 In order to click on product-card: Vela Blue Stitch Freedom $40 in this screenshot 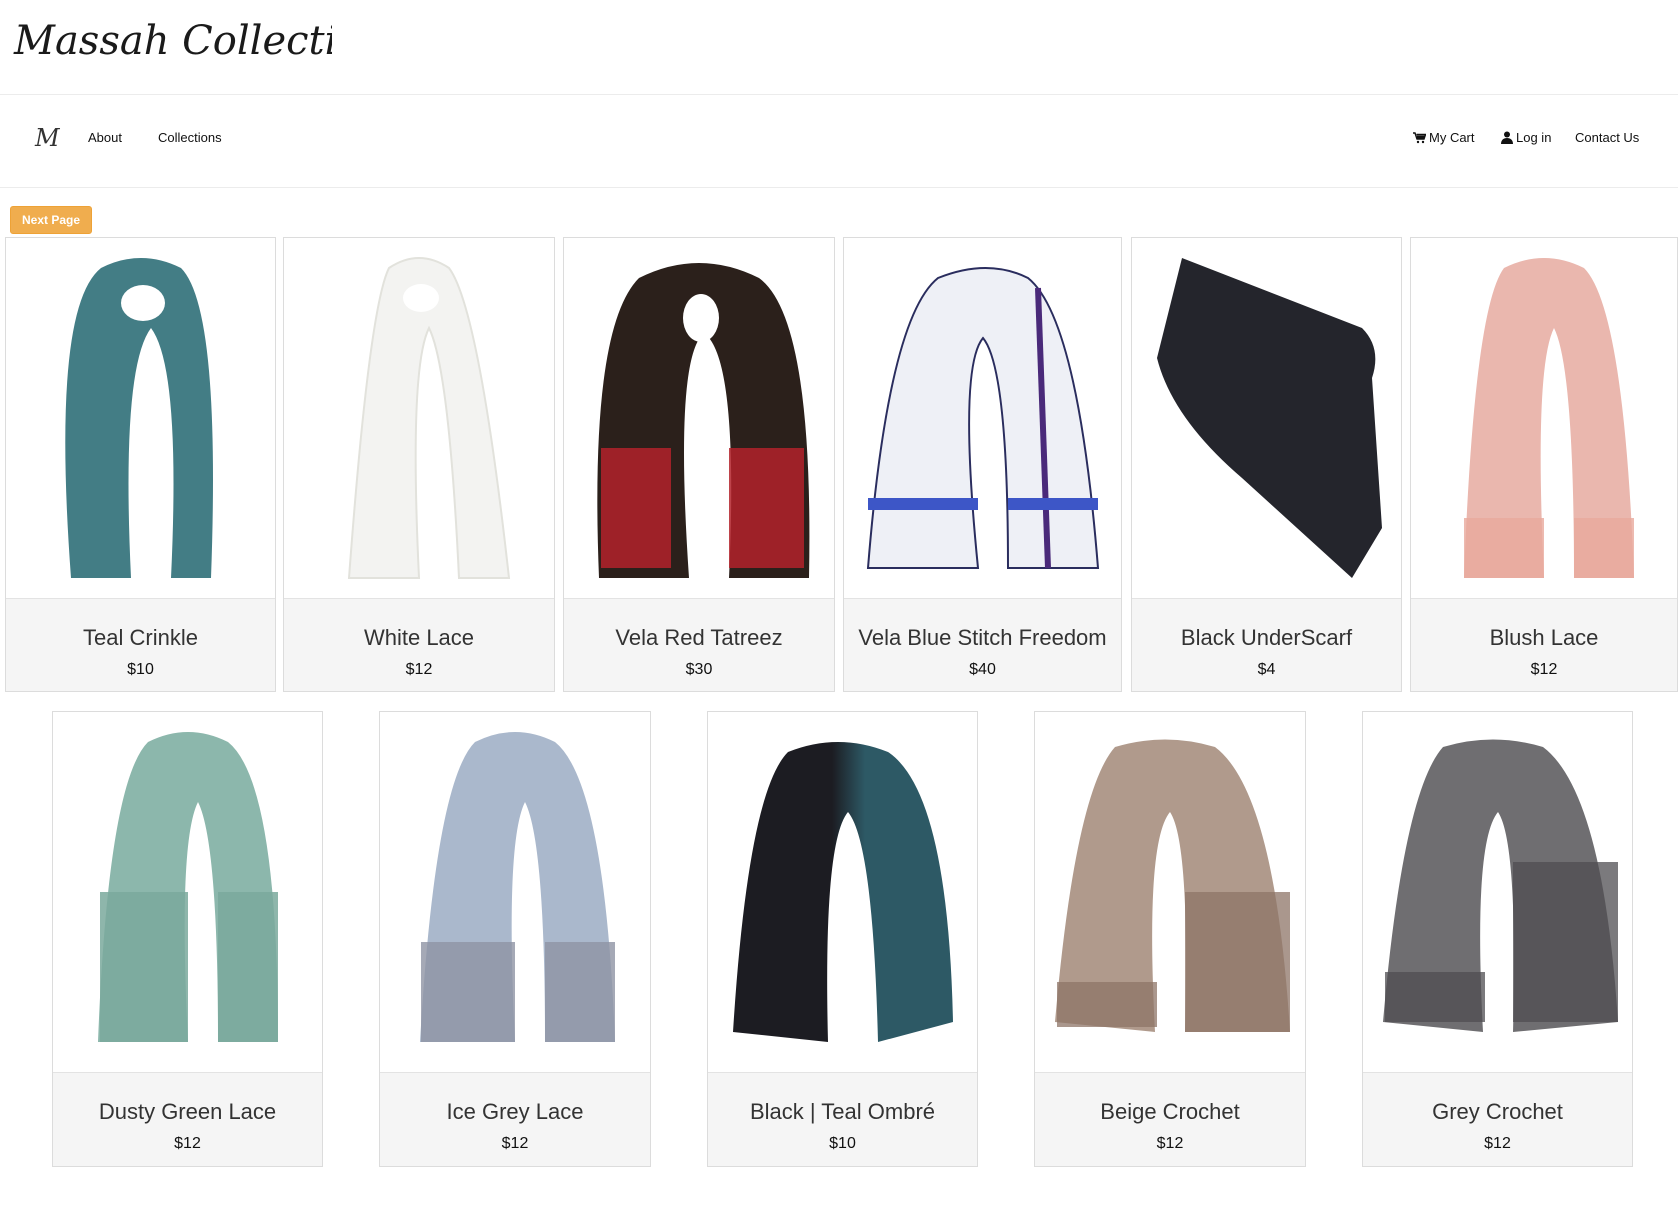, I will do `click(982, 464)`.